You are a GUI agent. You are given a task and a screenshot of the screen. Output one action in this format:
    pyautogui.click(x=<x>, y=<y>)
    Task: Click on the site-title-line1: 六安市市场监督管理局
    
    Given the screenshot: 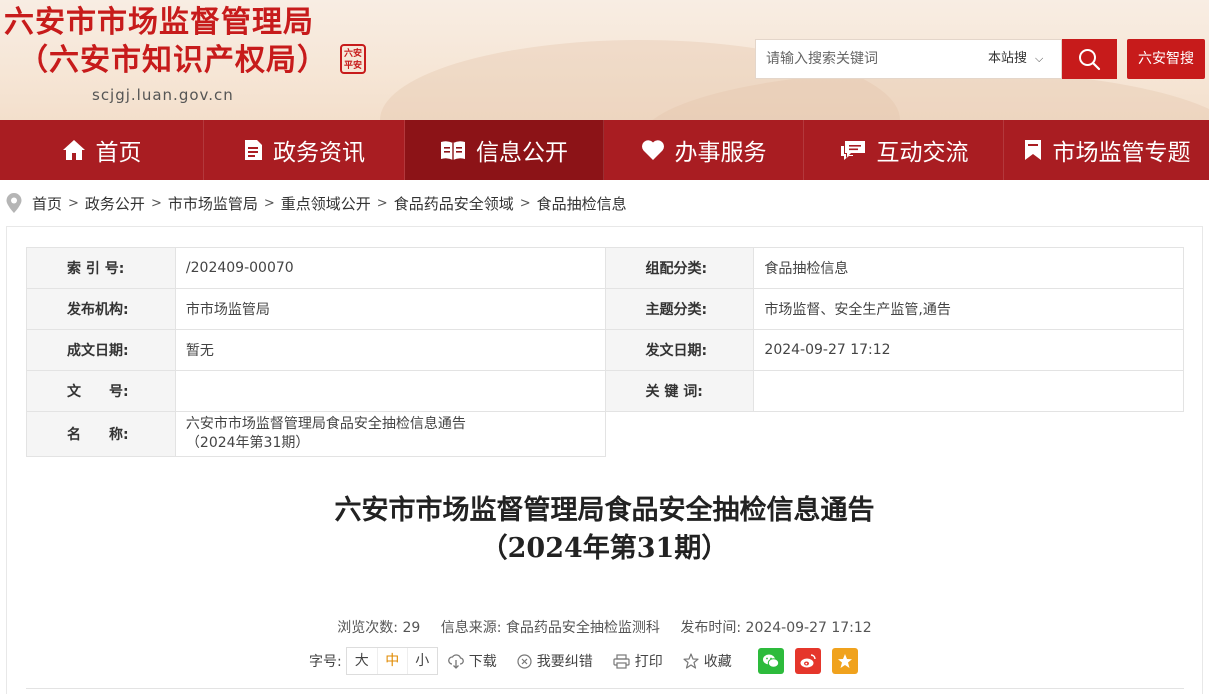 What is the action you would take?
    pyautogui.click(x=159, y=22)
    